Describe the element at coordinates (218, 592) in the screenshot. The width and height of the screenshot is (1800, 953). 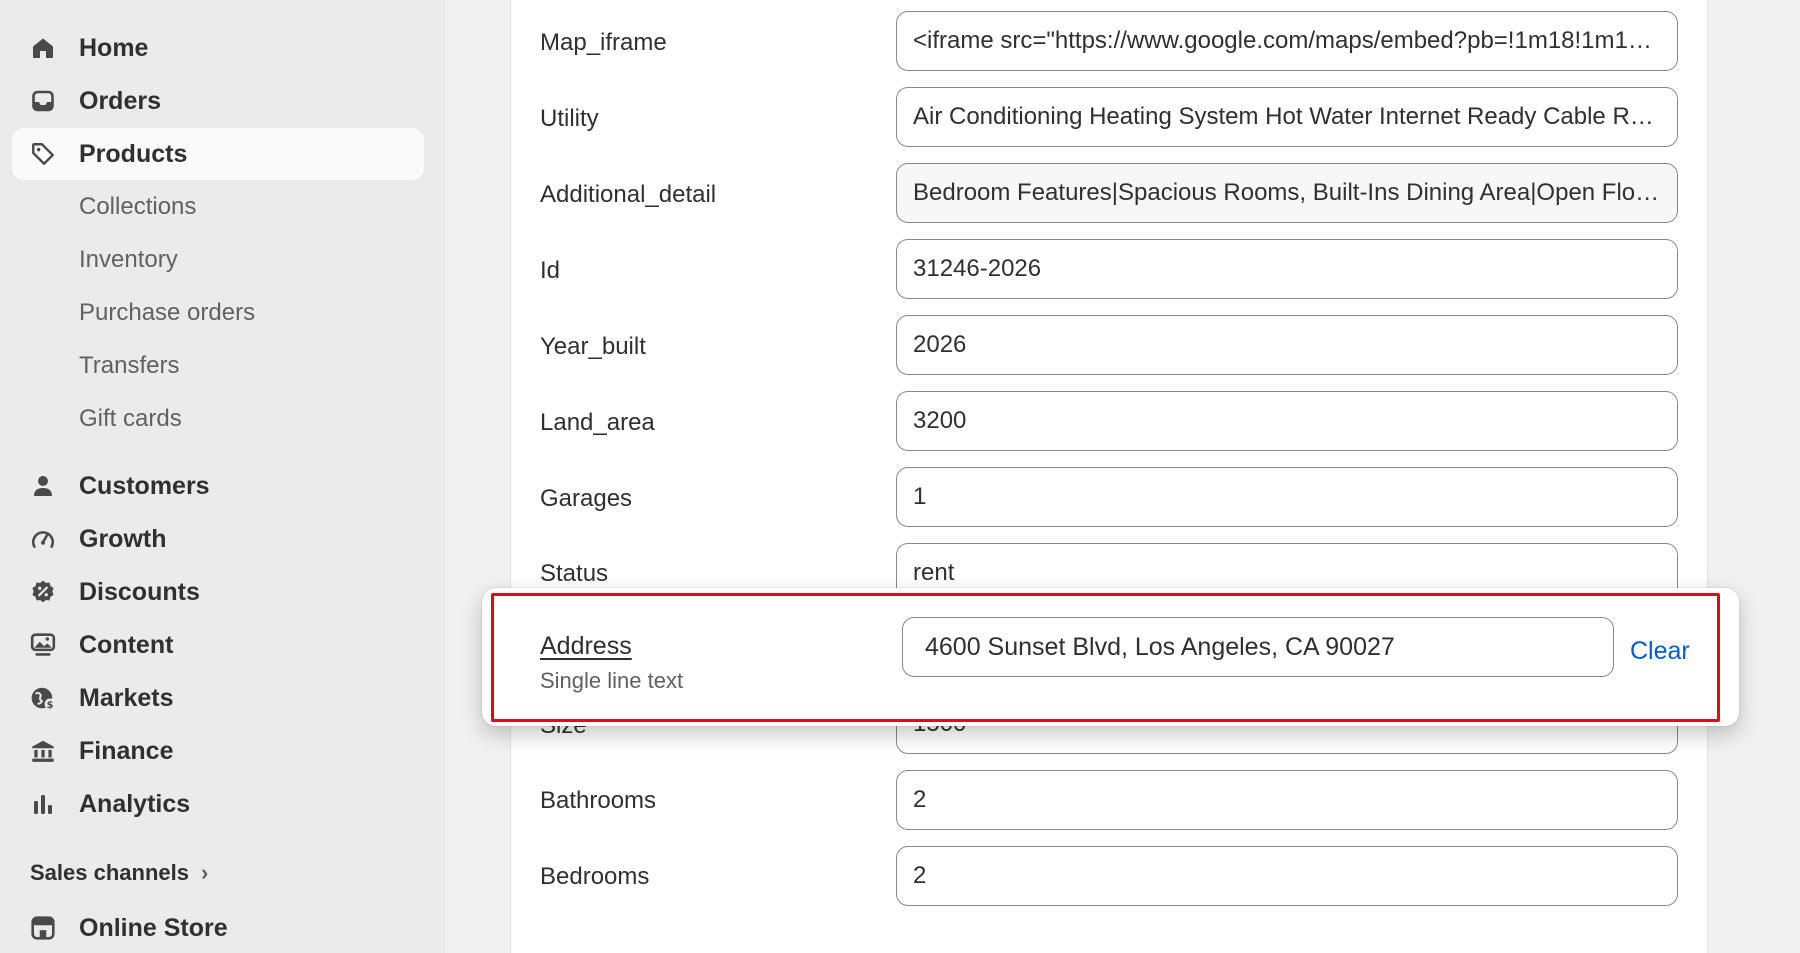
I see `sidebar-item-discounts: Discounts` at that location.